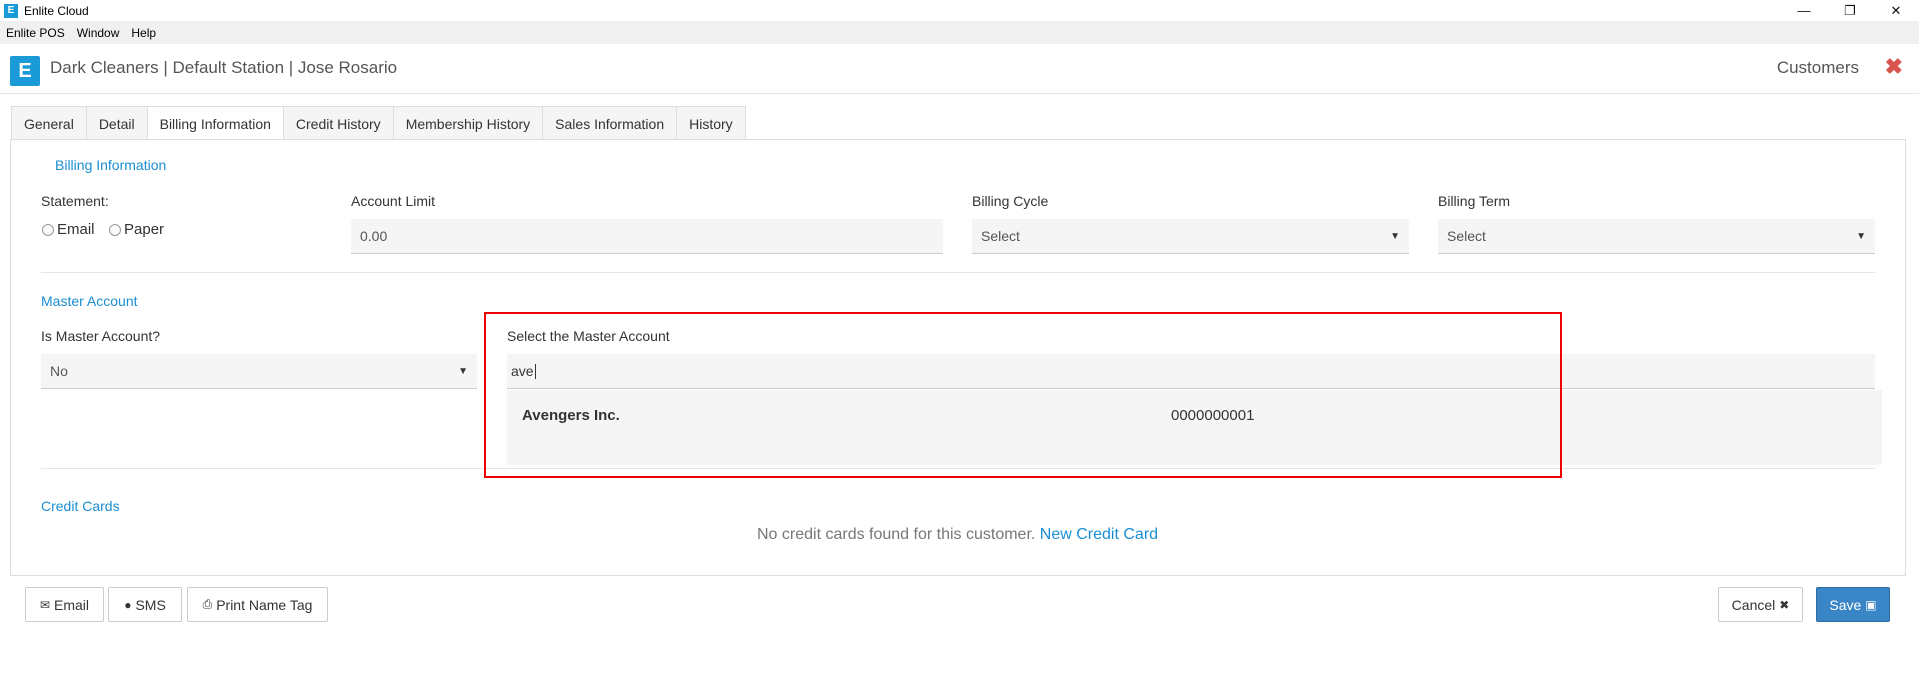  I want to click on floppy-disk-icon: ▣, so click(1871, 604).